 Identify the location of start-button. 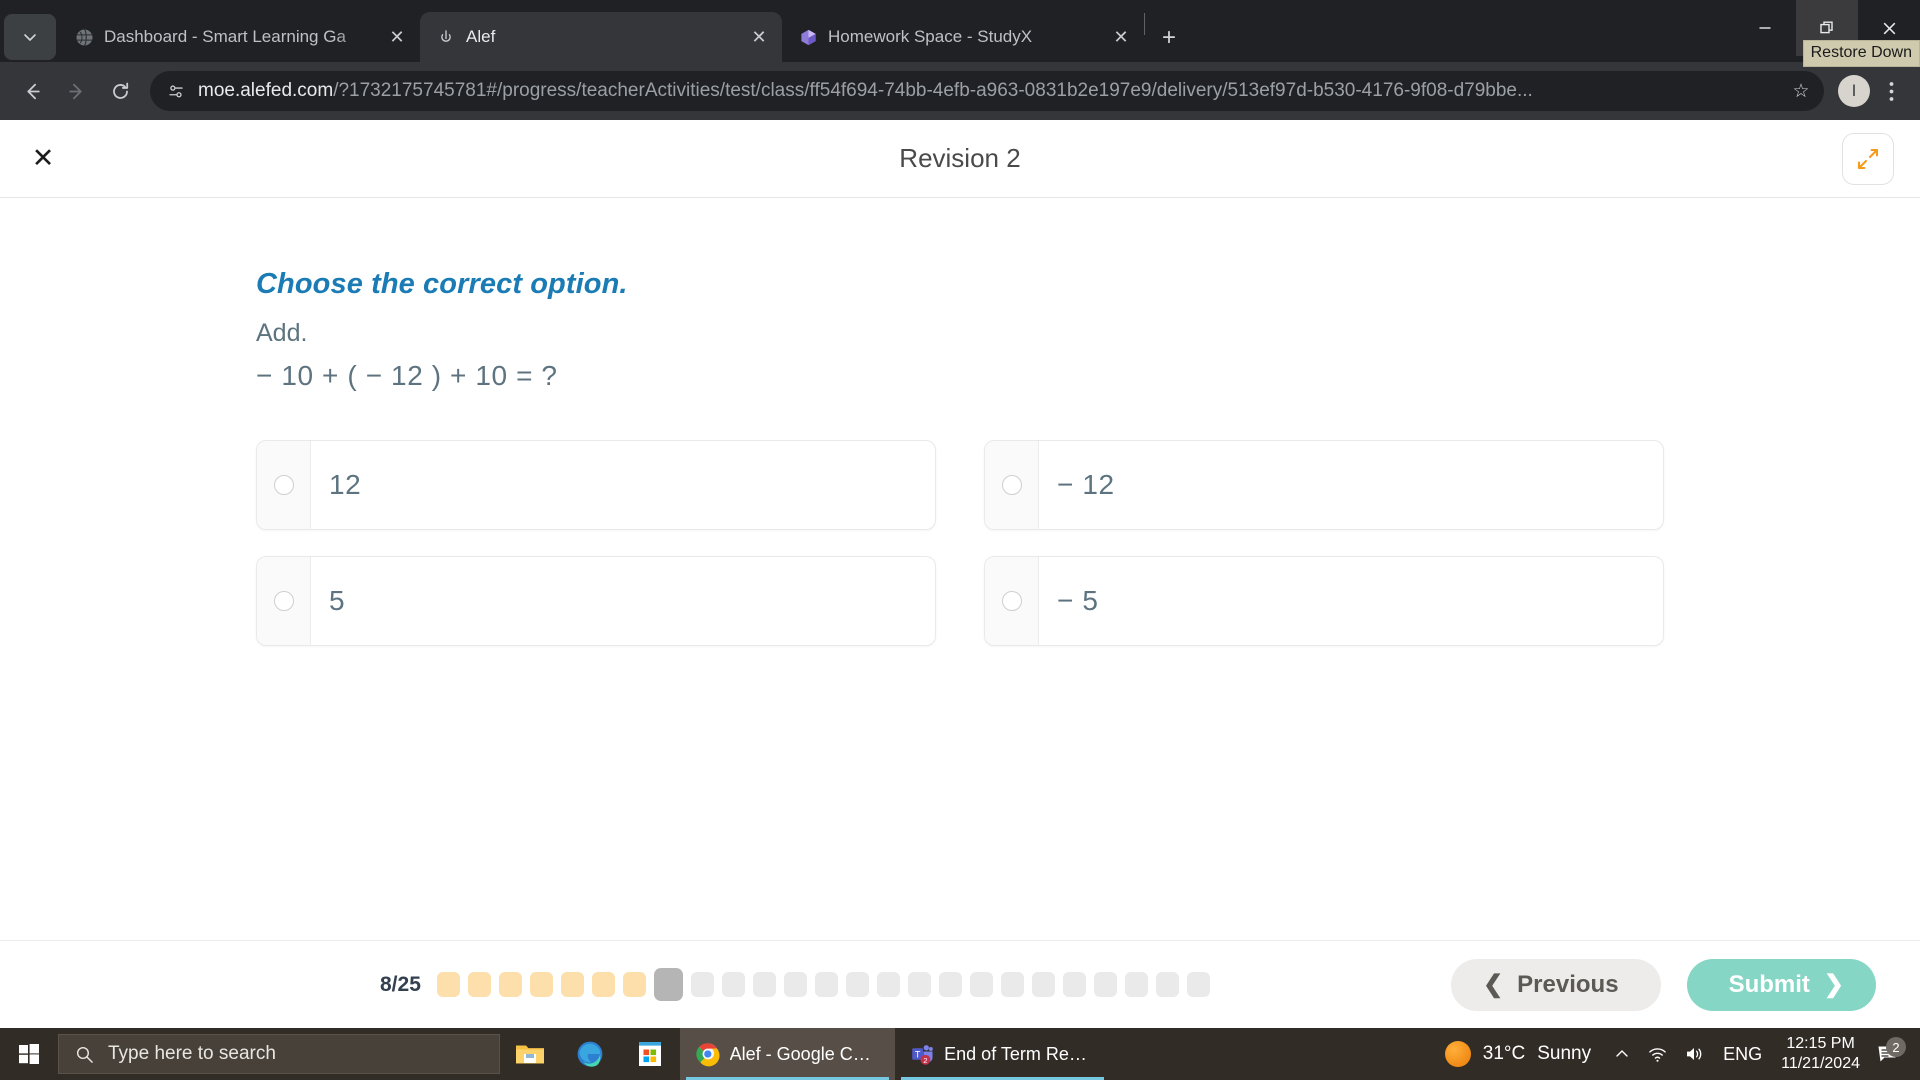
(29, 1054).